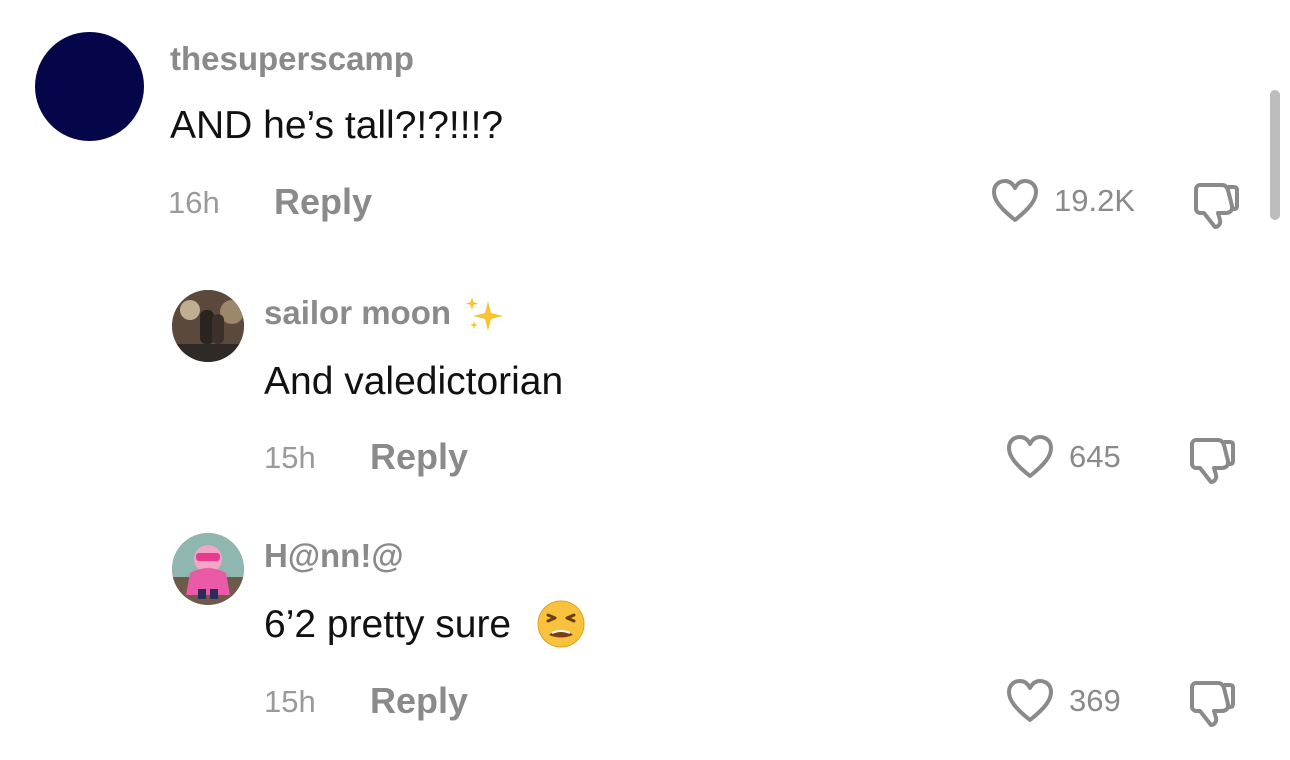  Describe the element at coordinates (1095, 456) in the screenshot. I see `like-count: 645` at that location.